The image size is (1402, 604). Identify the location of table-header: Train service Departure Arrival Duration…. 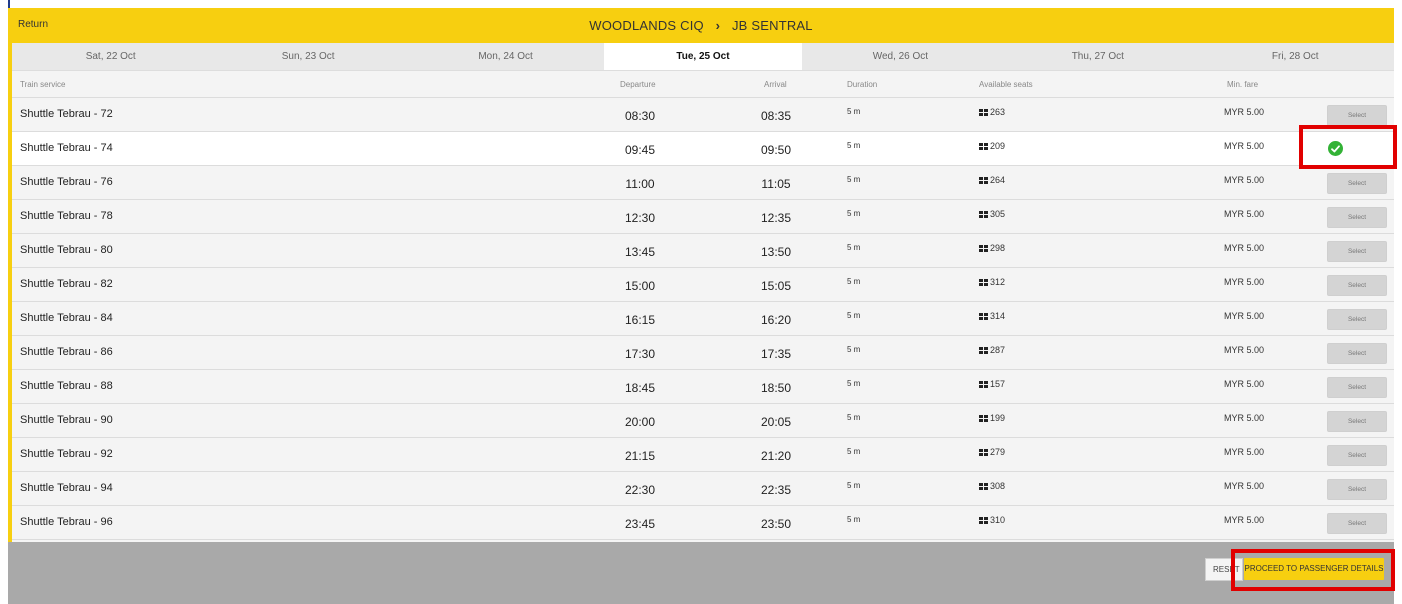
(703, 84).